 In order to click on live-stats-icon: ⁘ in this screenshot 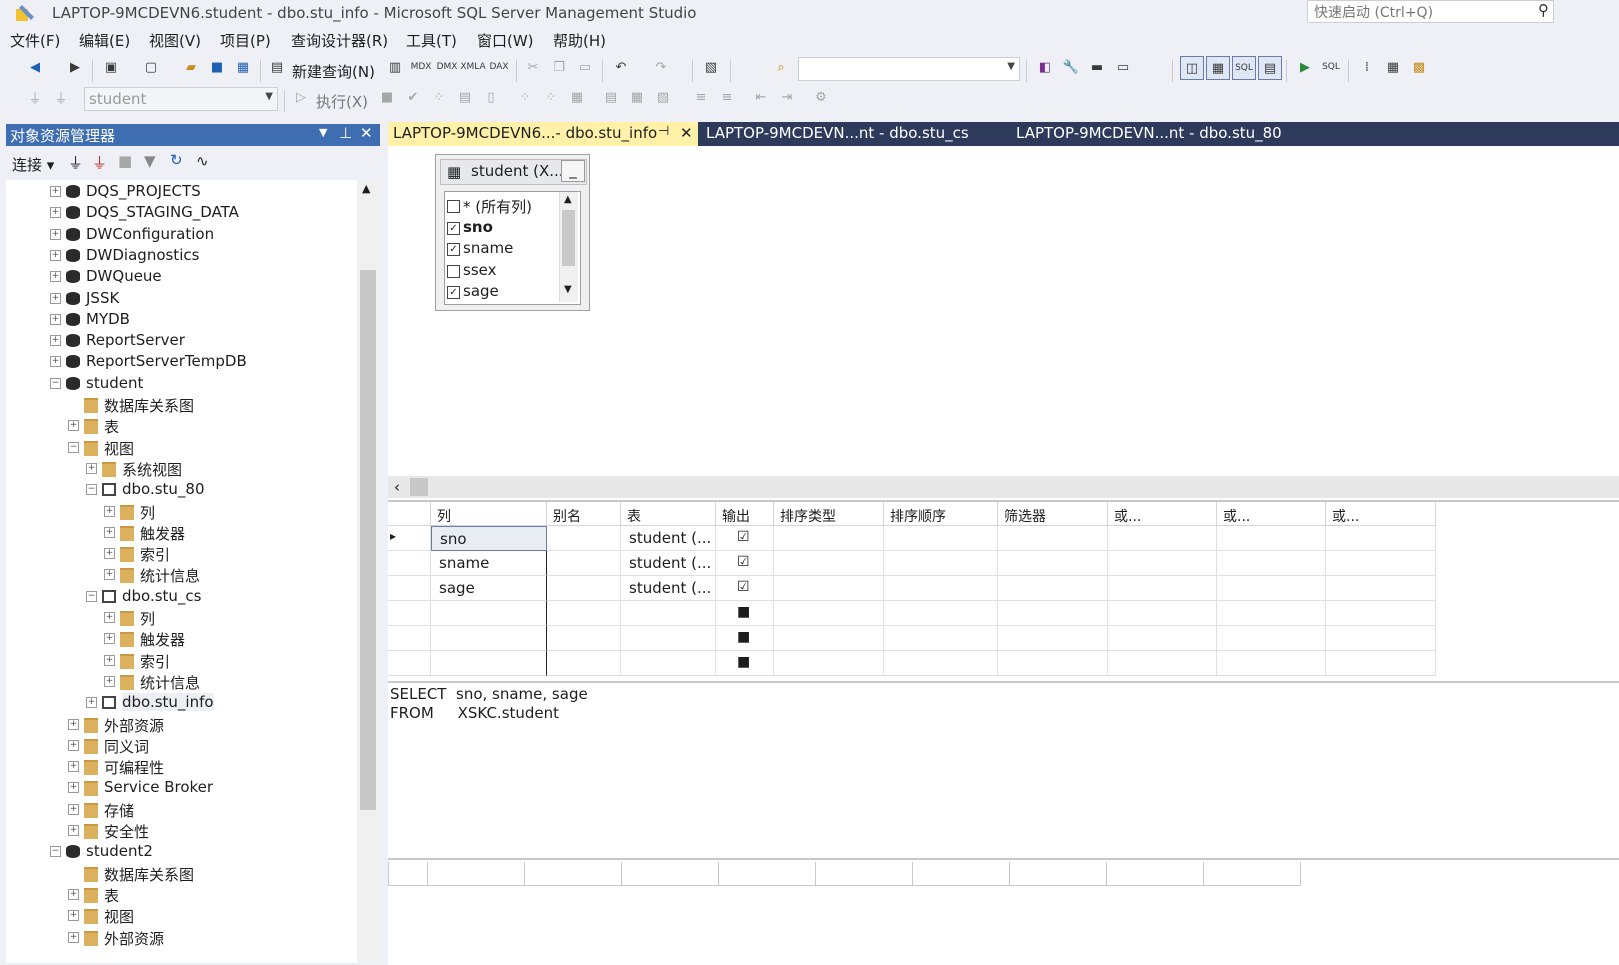, I will do `click(551, 97)`.